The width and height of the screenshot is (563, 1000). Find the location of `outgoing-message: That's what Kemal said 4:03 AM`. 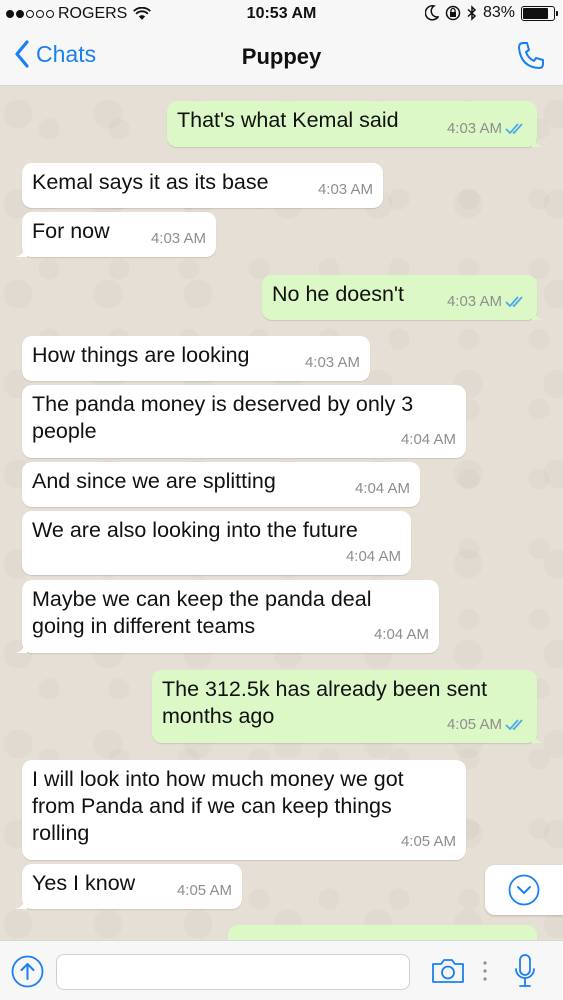

outgoing-message: That's what Kemal said 4:03 AM is located at coordinates (355, 124).